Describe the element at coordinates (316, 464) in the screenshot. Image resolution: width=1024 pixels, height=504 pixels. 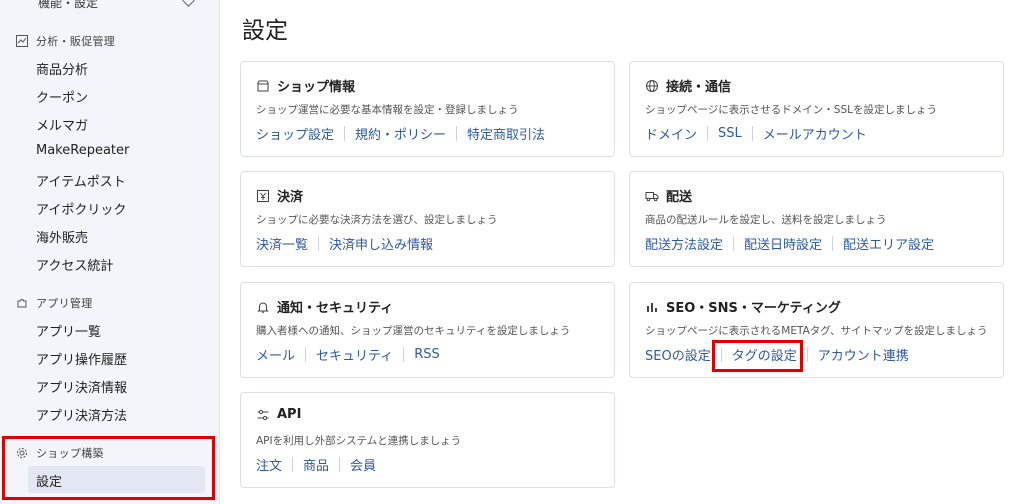
I see `link-products: 商品` at that location.